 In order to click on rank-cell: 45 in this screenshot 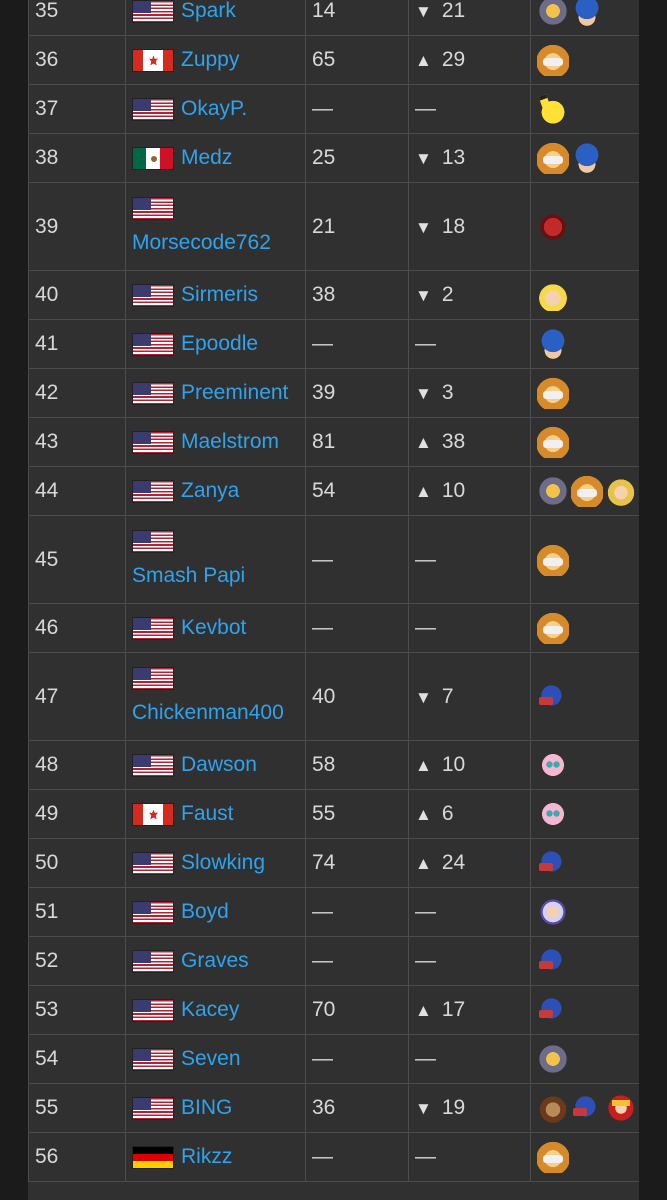, I will do `click(77, 559)`.